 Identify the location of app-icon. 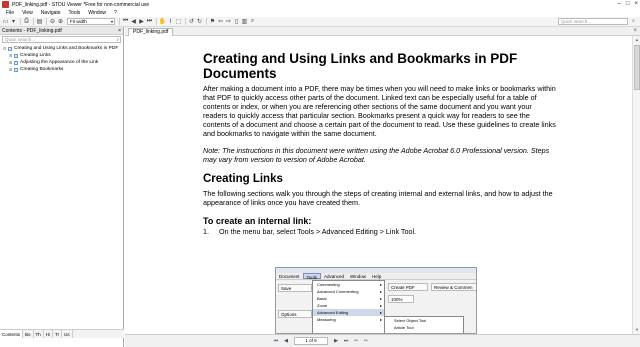
(5, 4).